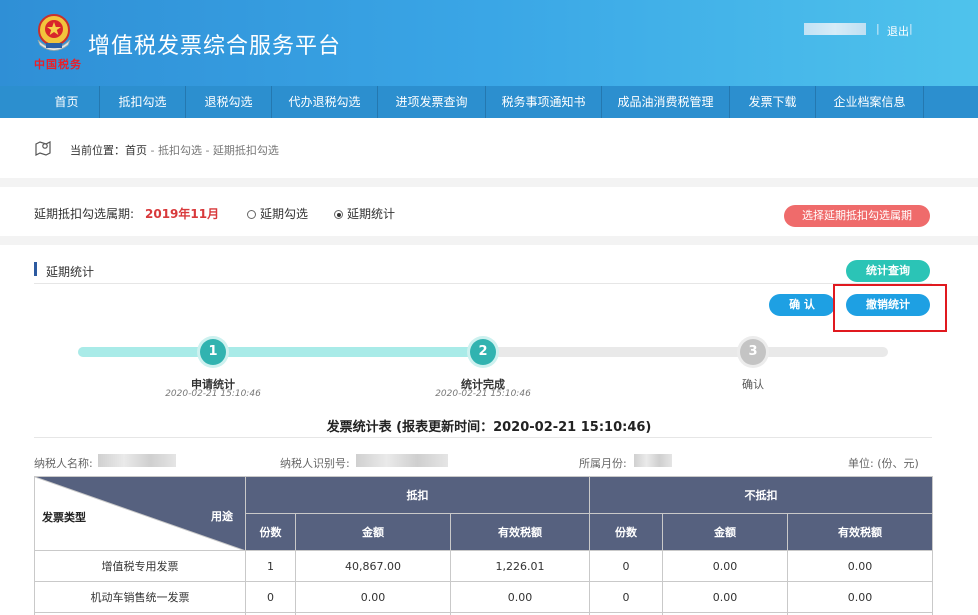 The height and width of the screenshot is (615, 978). Describe the element at coordinates (137, 460) in the screenshot. I see `taxpayer-name-redacted` at that location.